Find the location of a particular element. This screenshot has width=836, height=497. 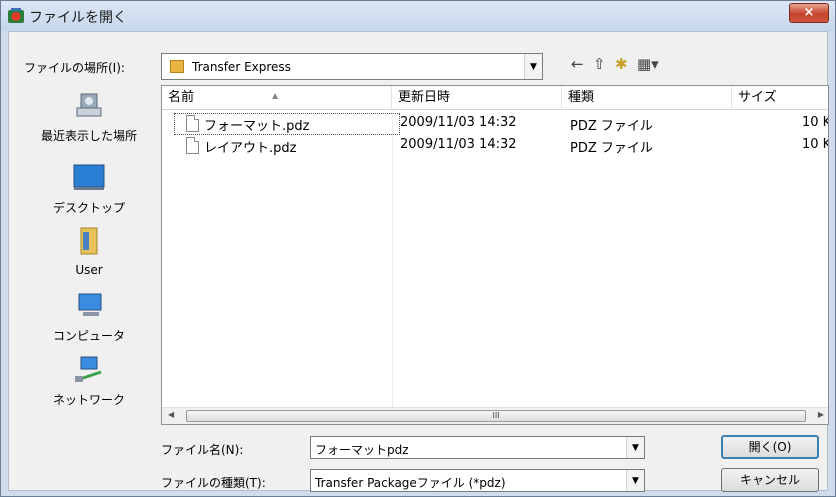

open-button: 開く(O) is located at coordinates (770, 447).